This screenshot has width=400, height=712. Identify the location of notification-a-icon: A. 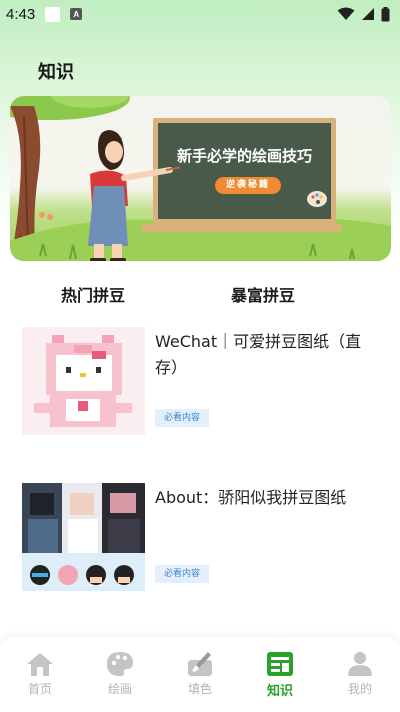
(76, 14).